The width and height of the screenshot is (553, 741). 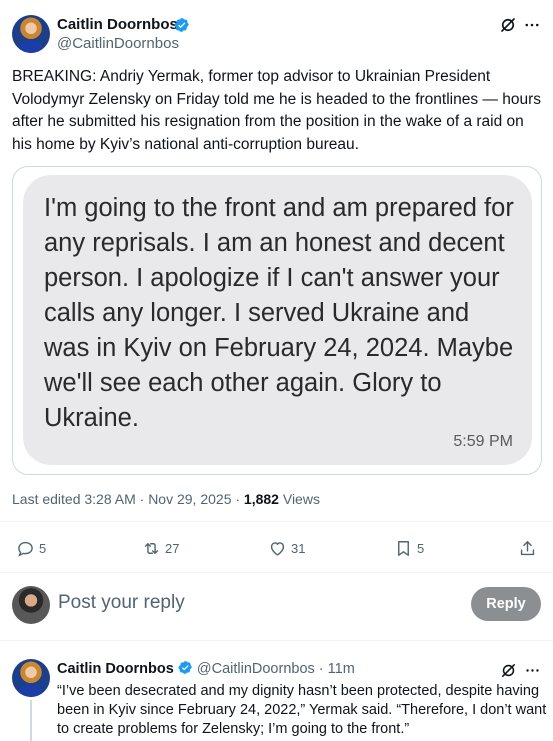 I want to click on repost-action: 27, so click(x=160, y=548).